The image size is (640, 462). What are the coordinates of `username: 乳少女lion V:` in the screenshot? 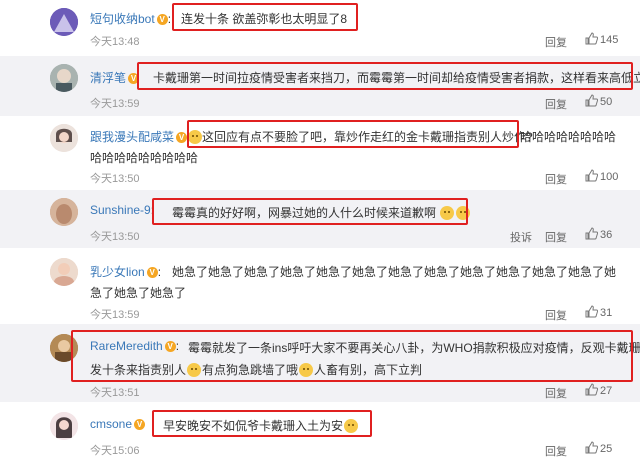 It's located at (125, 271).